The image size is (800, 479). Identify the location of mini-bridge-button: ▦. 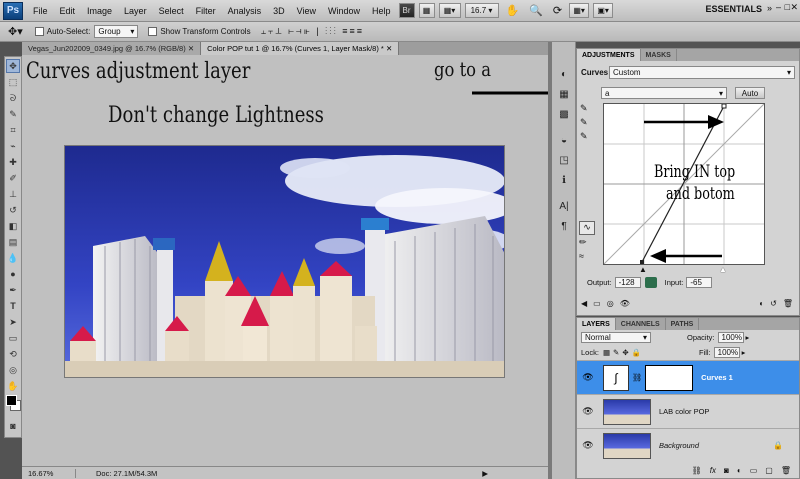
(426, 10).